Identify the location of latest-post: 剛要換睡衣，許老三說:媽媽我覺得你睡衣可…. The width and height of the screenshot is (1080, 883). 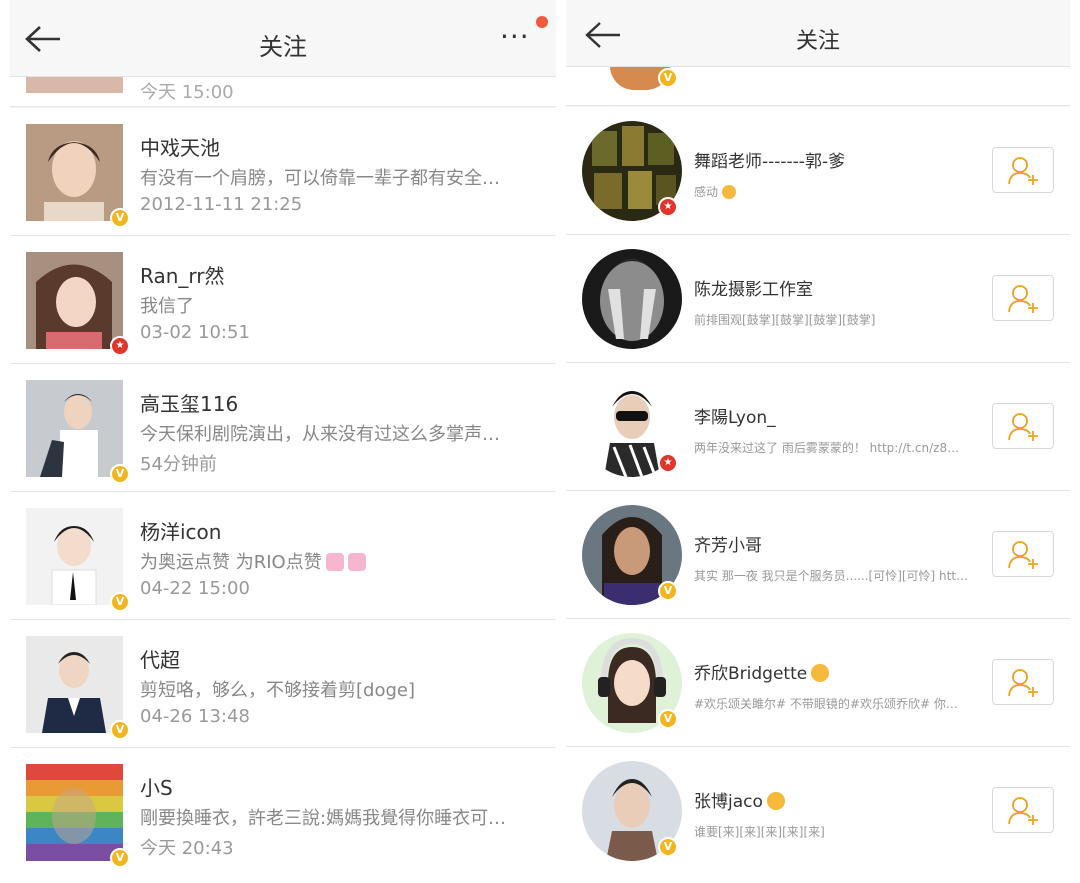
(323, 818).